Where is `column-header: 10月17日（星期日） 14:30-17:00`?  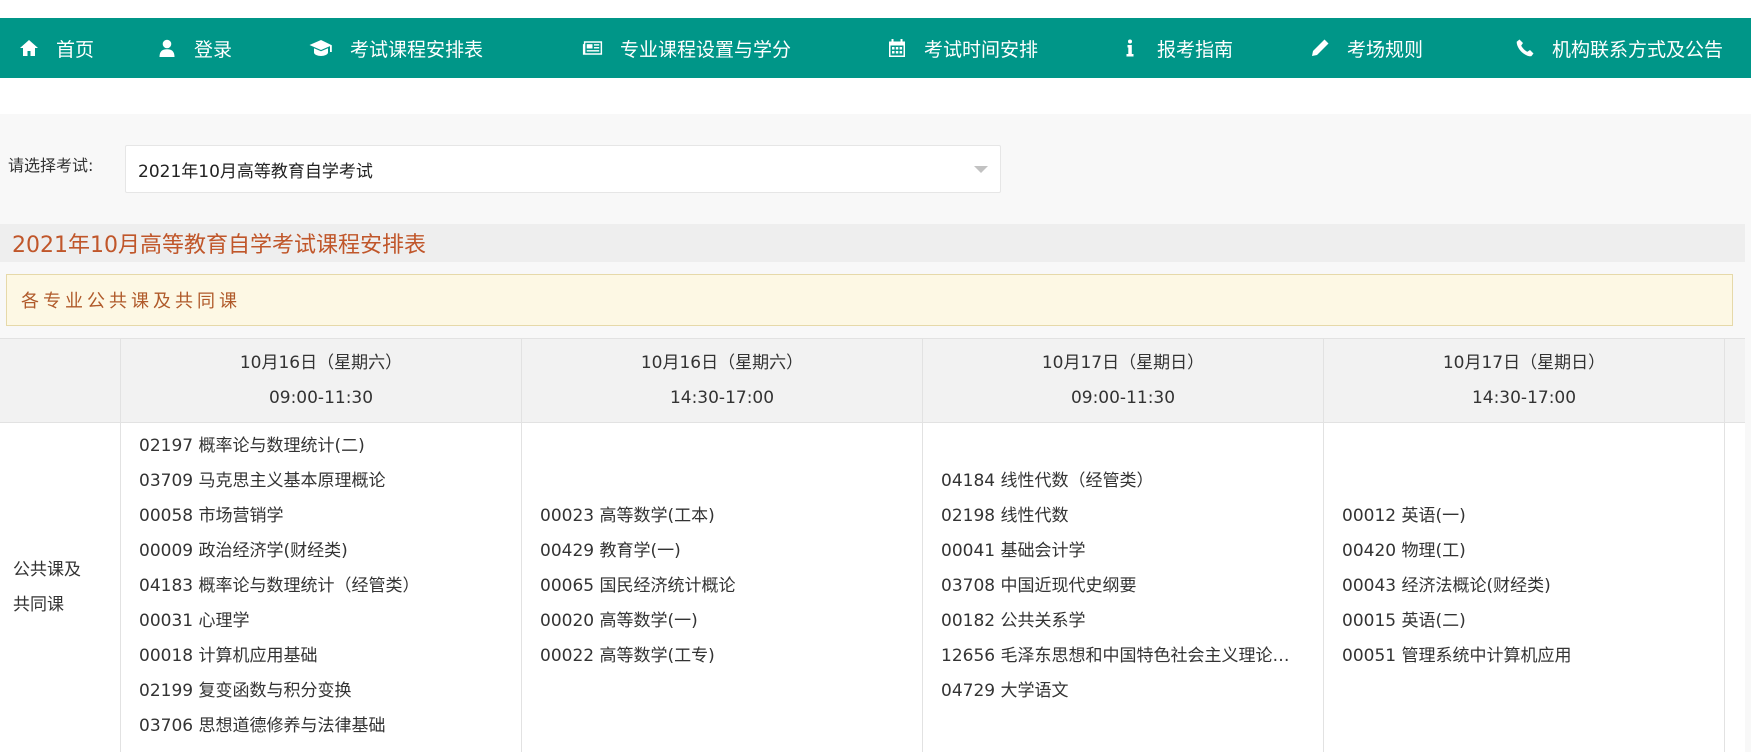 column-header: 10月17日（星期日） 14:30-17:00 is located at coordinates (1524, 381).